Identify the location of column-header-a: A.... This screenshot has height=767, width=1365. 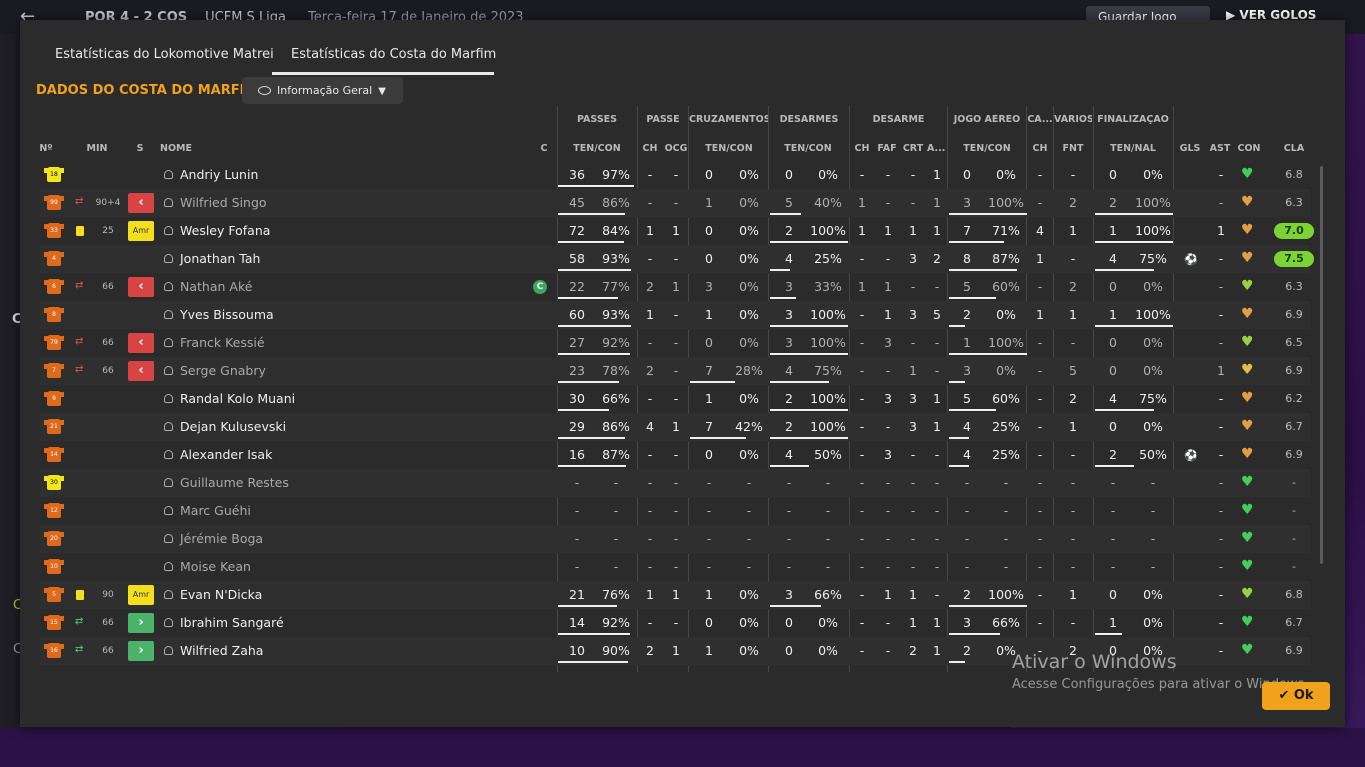
(936, 148).